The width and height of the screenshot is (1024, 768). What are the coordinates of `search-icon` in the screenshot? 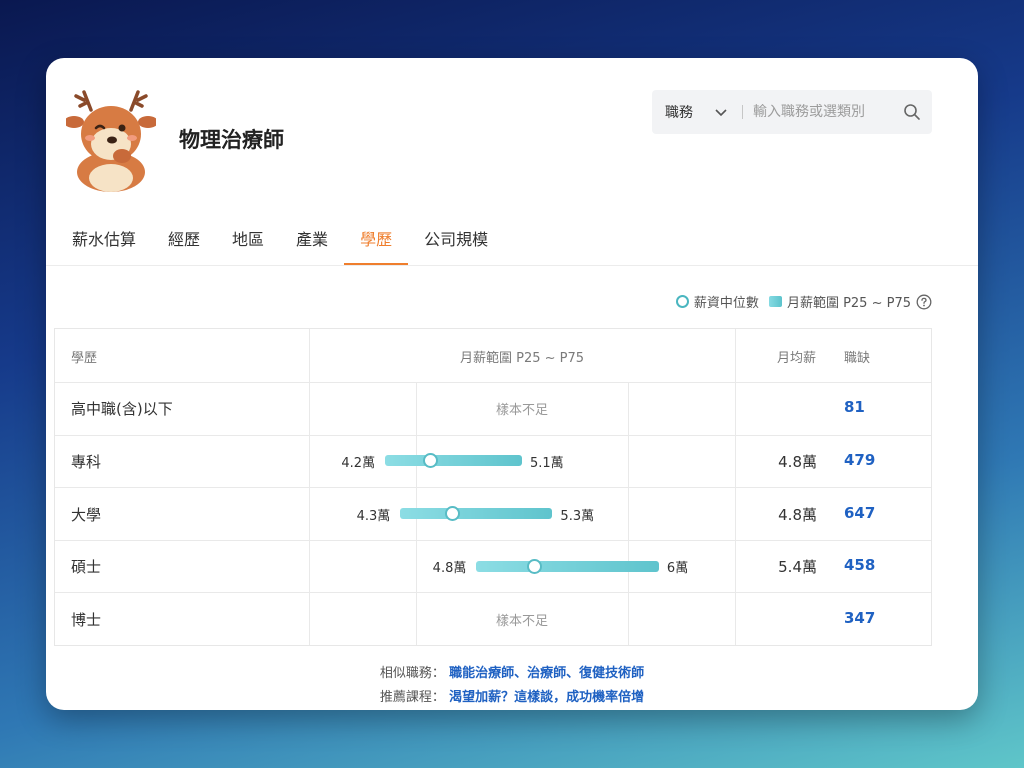 It's located at (912, 112).